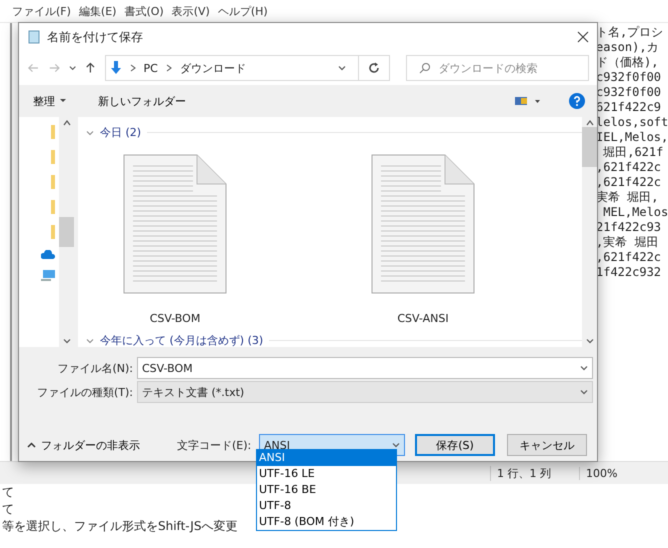 The image size is (668, 548). I want to click on file-name: CSV-BOM, so click(175, 318).